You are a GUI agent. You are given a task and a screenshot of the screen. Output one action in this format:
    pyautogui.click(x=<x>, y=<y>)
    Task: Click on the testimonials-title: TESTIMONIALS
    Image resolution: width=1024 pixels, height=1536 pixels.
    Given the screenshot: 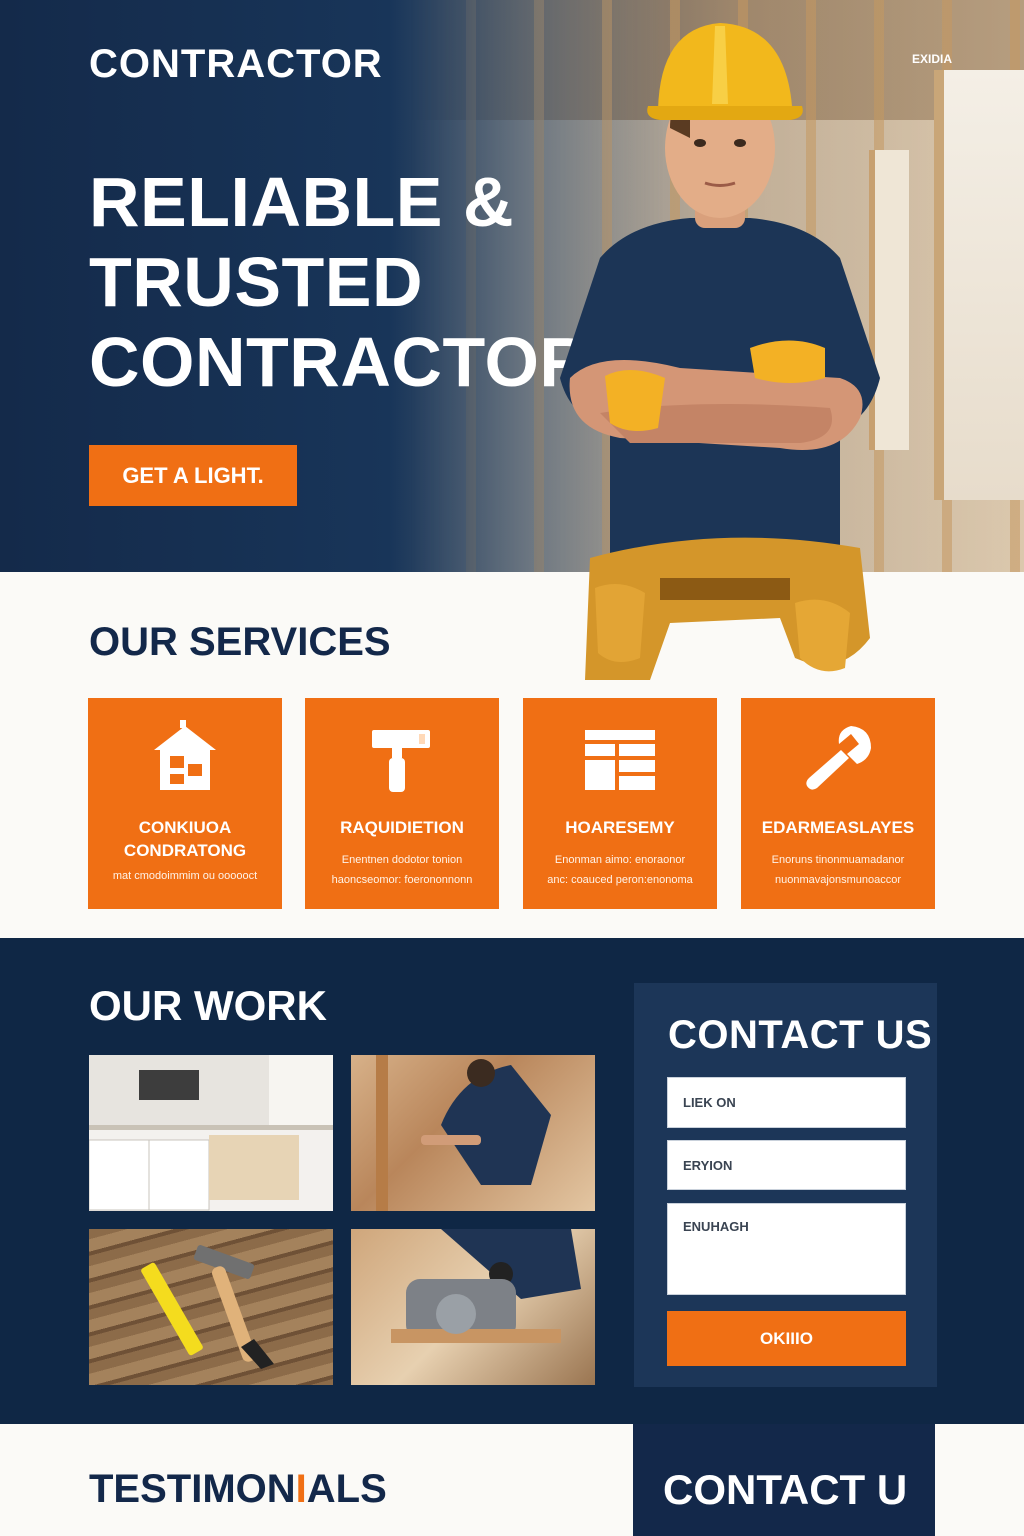 What is the action you would take?
    pyautogui.click(x=238, y=1489)
    